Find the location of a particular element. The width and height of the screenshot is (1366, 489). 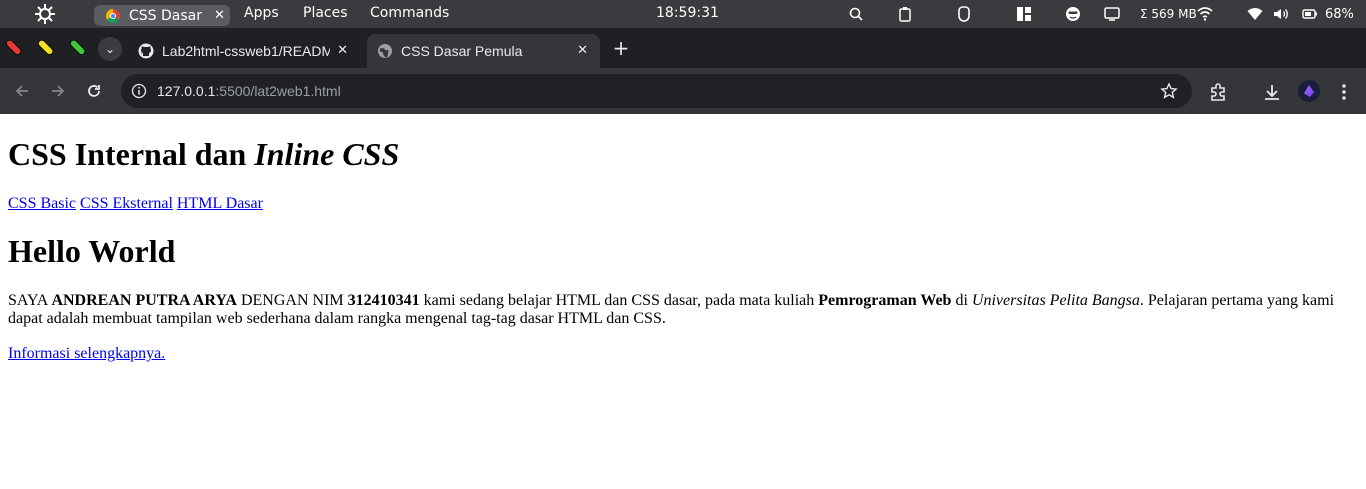

search-icon is located at coordinates (856, 14).